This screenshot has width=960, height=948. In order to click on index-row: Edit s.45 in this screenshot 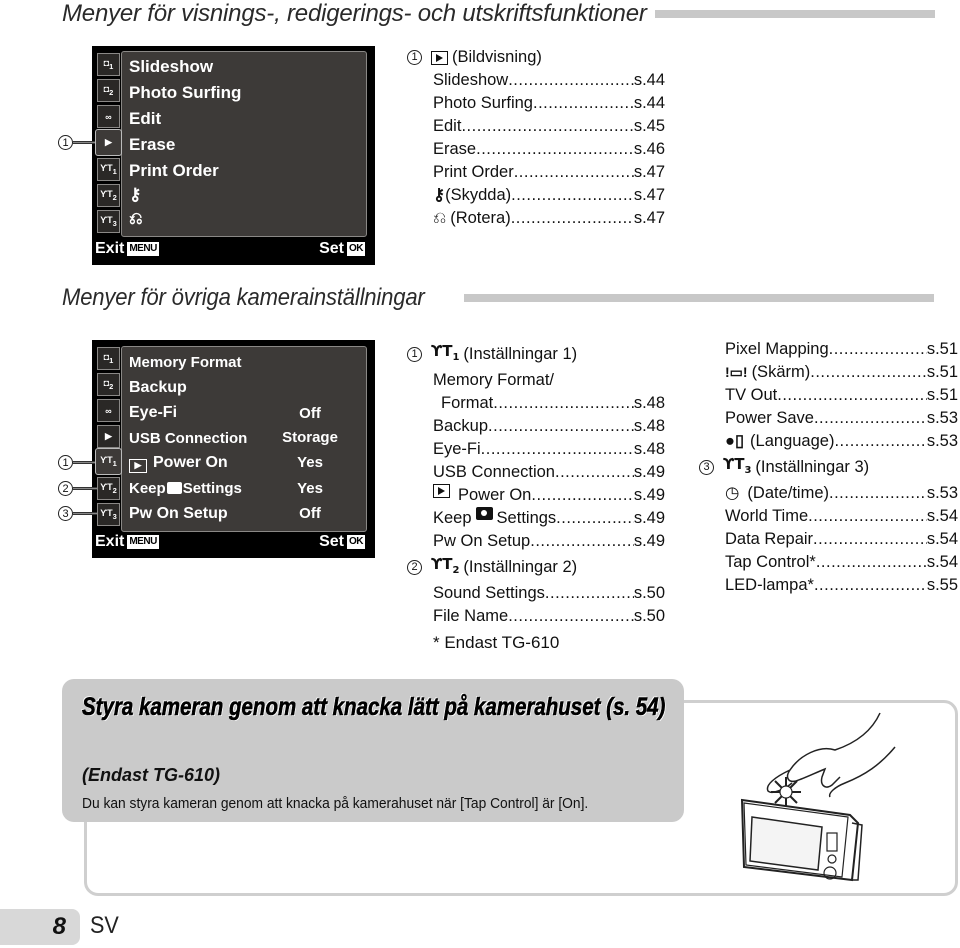, I will do `click(549, 126)`.